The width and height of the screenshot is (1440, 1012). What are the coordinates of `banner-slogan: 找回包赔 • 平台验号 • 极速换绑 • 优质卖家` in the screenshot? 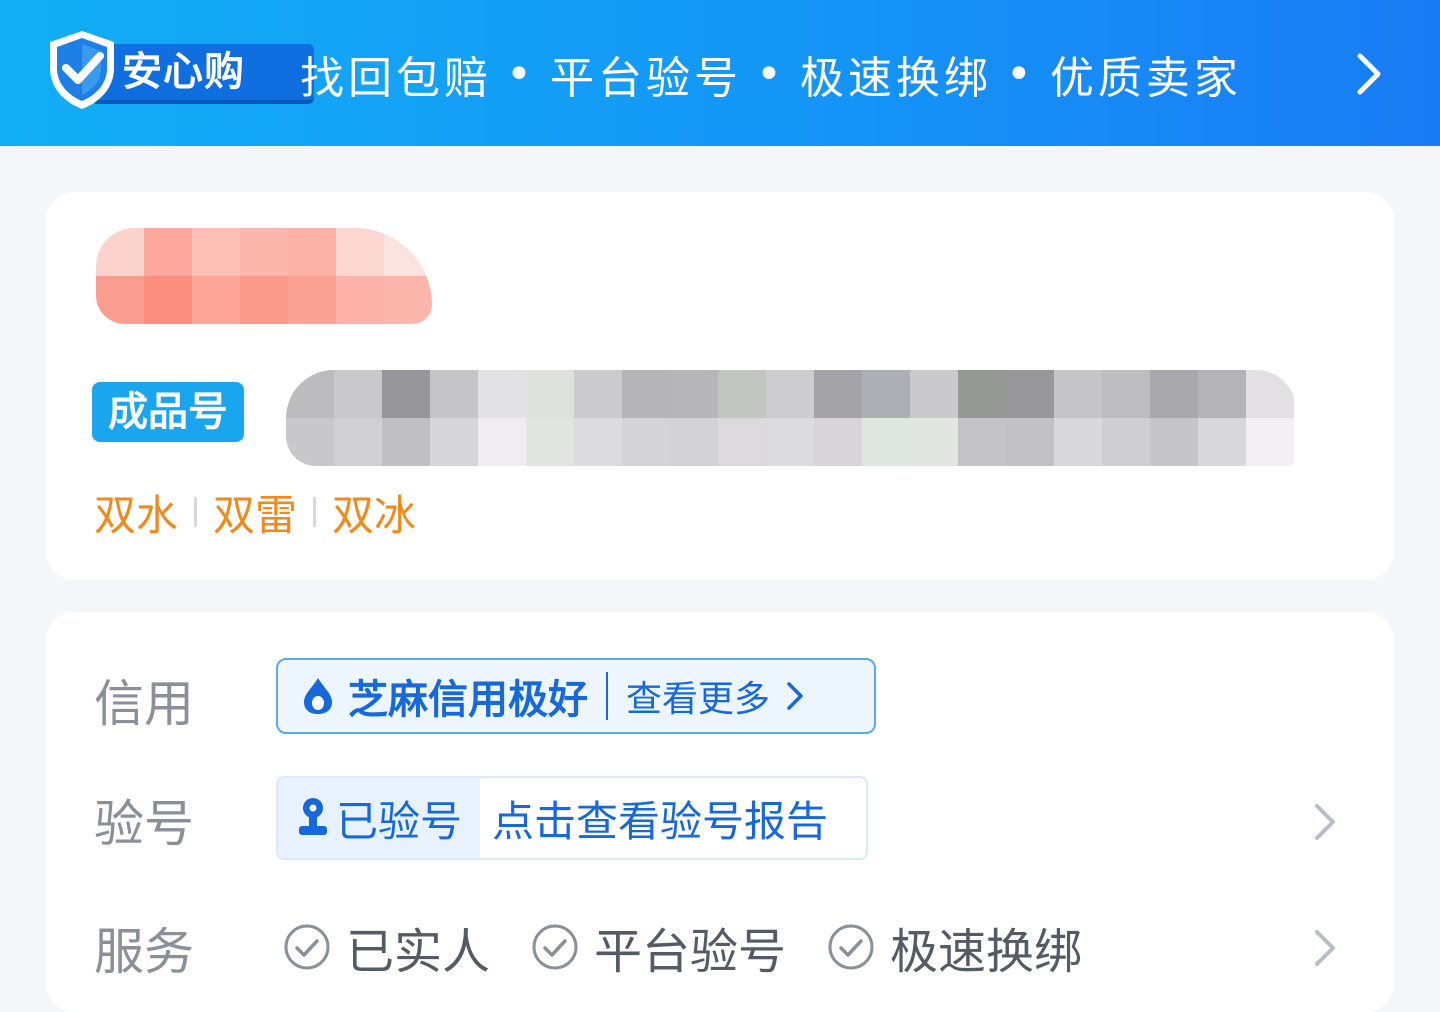 It's located at (771, 74).